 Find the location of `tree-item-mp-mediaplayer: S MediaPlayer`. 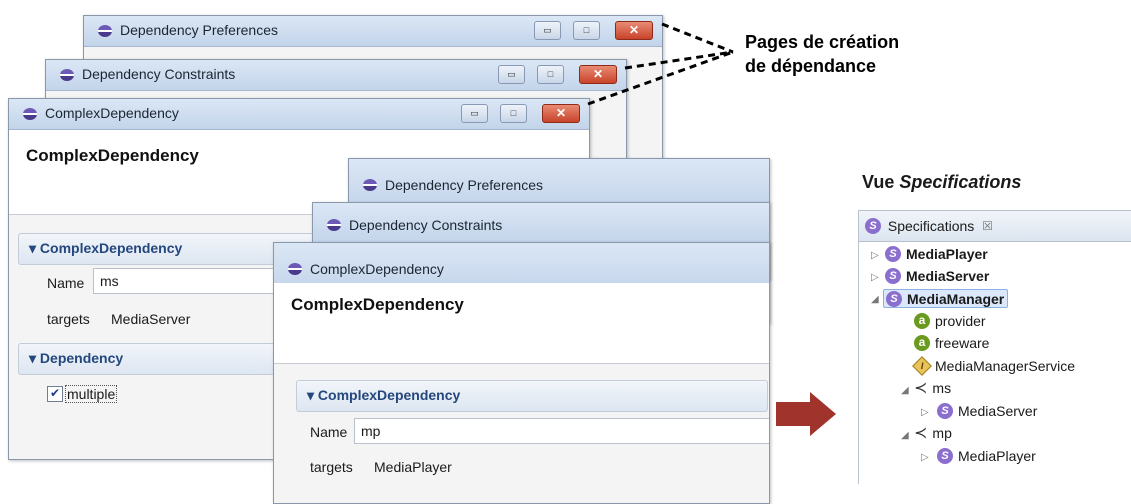

tree-item-mp-mediaplayer: S MediaPlayer is located at coordinates (986, 456).